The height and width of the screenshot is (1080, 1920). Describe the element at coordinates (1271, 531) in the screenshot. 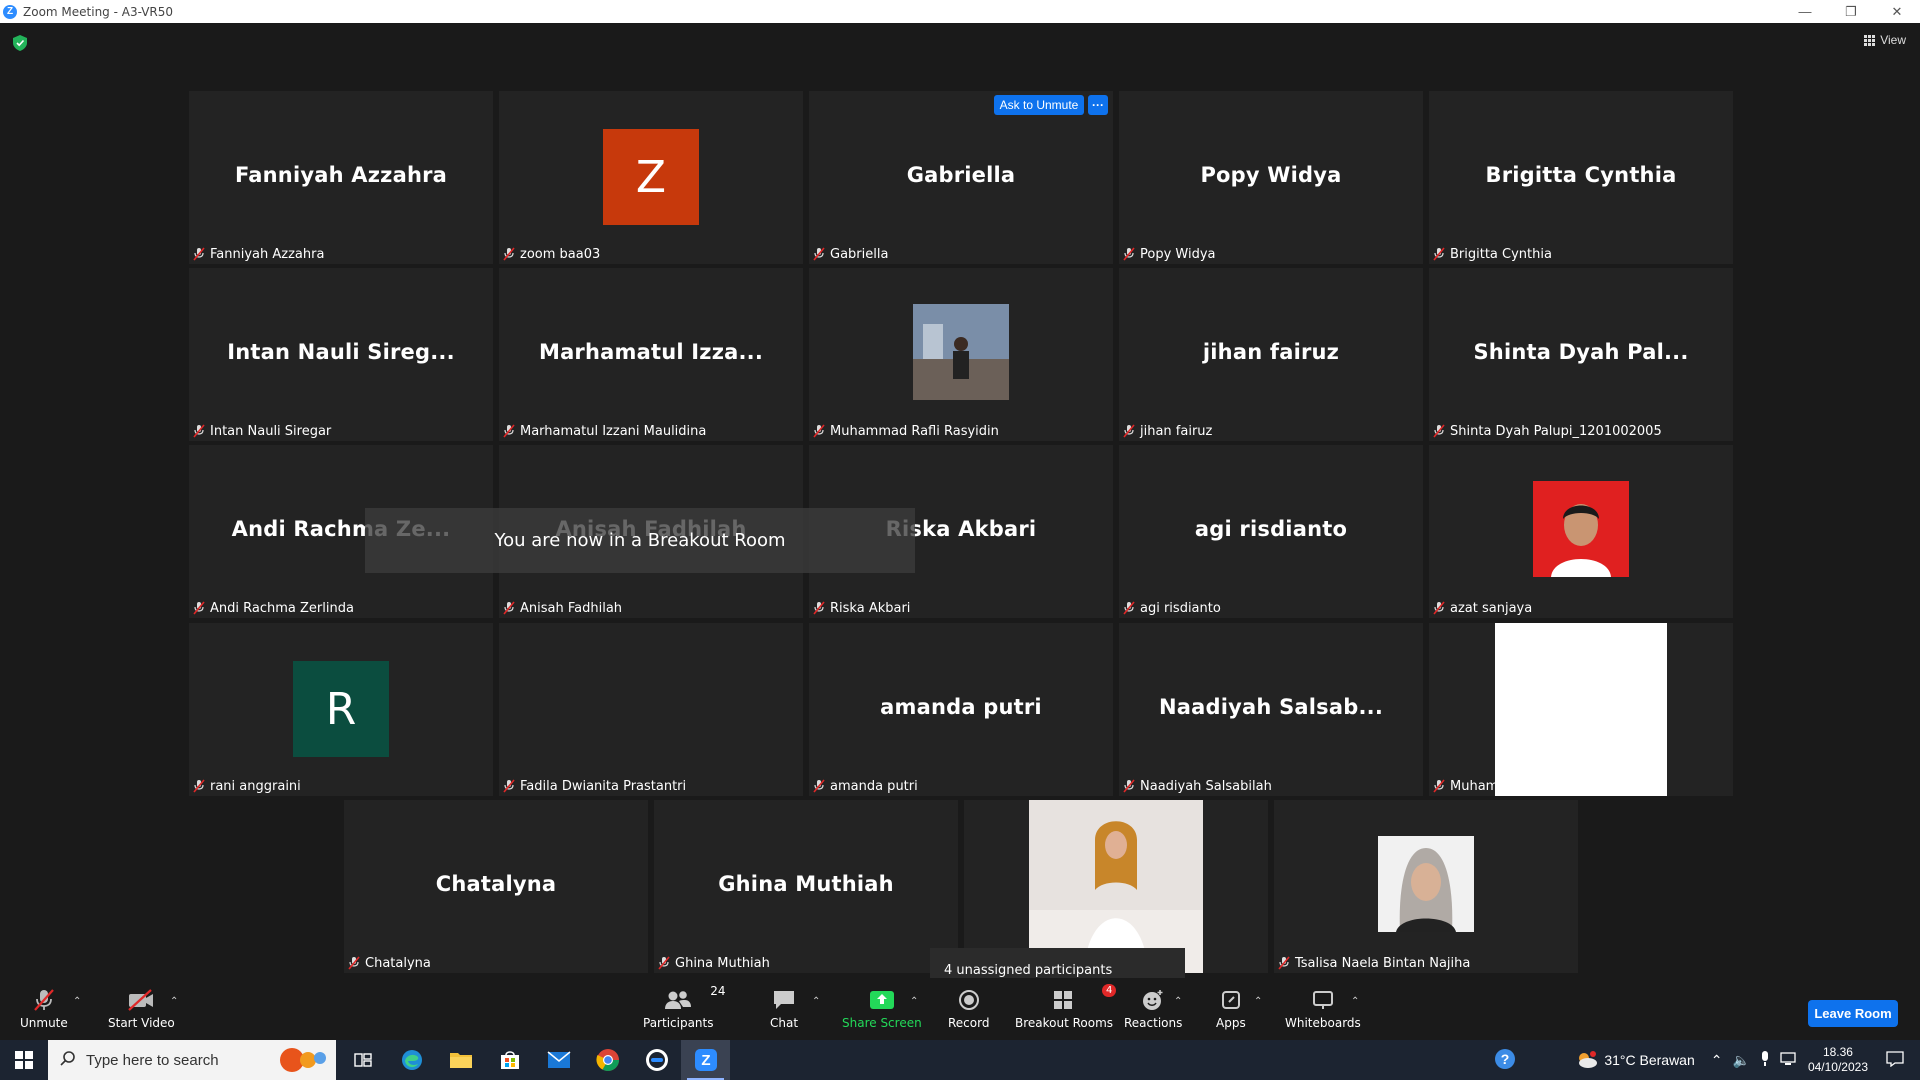

I see `participant-tile: agi risdianto agi risdianto` at that location.